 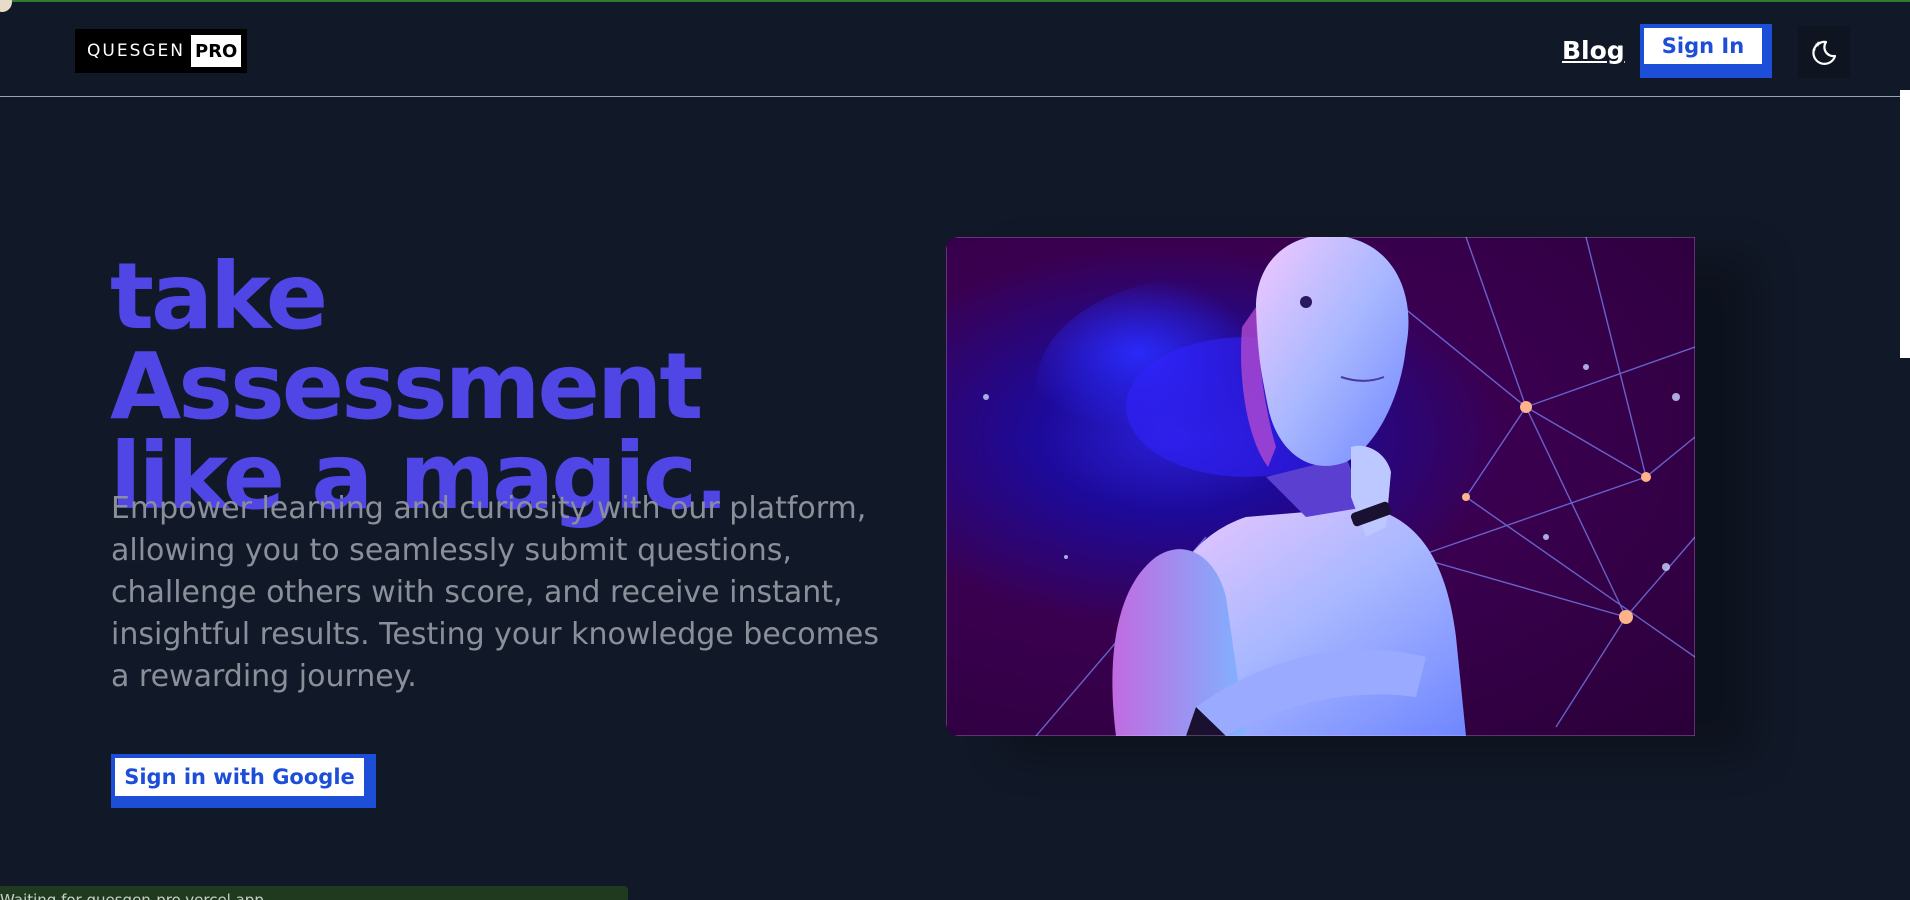 What do you see at coordinates (1593, 50) in the screenshot?
I see `nav-blog-link: Blog` at bounding box center [1593, 50].